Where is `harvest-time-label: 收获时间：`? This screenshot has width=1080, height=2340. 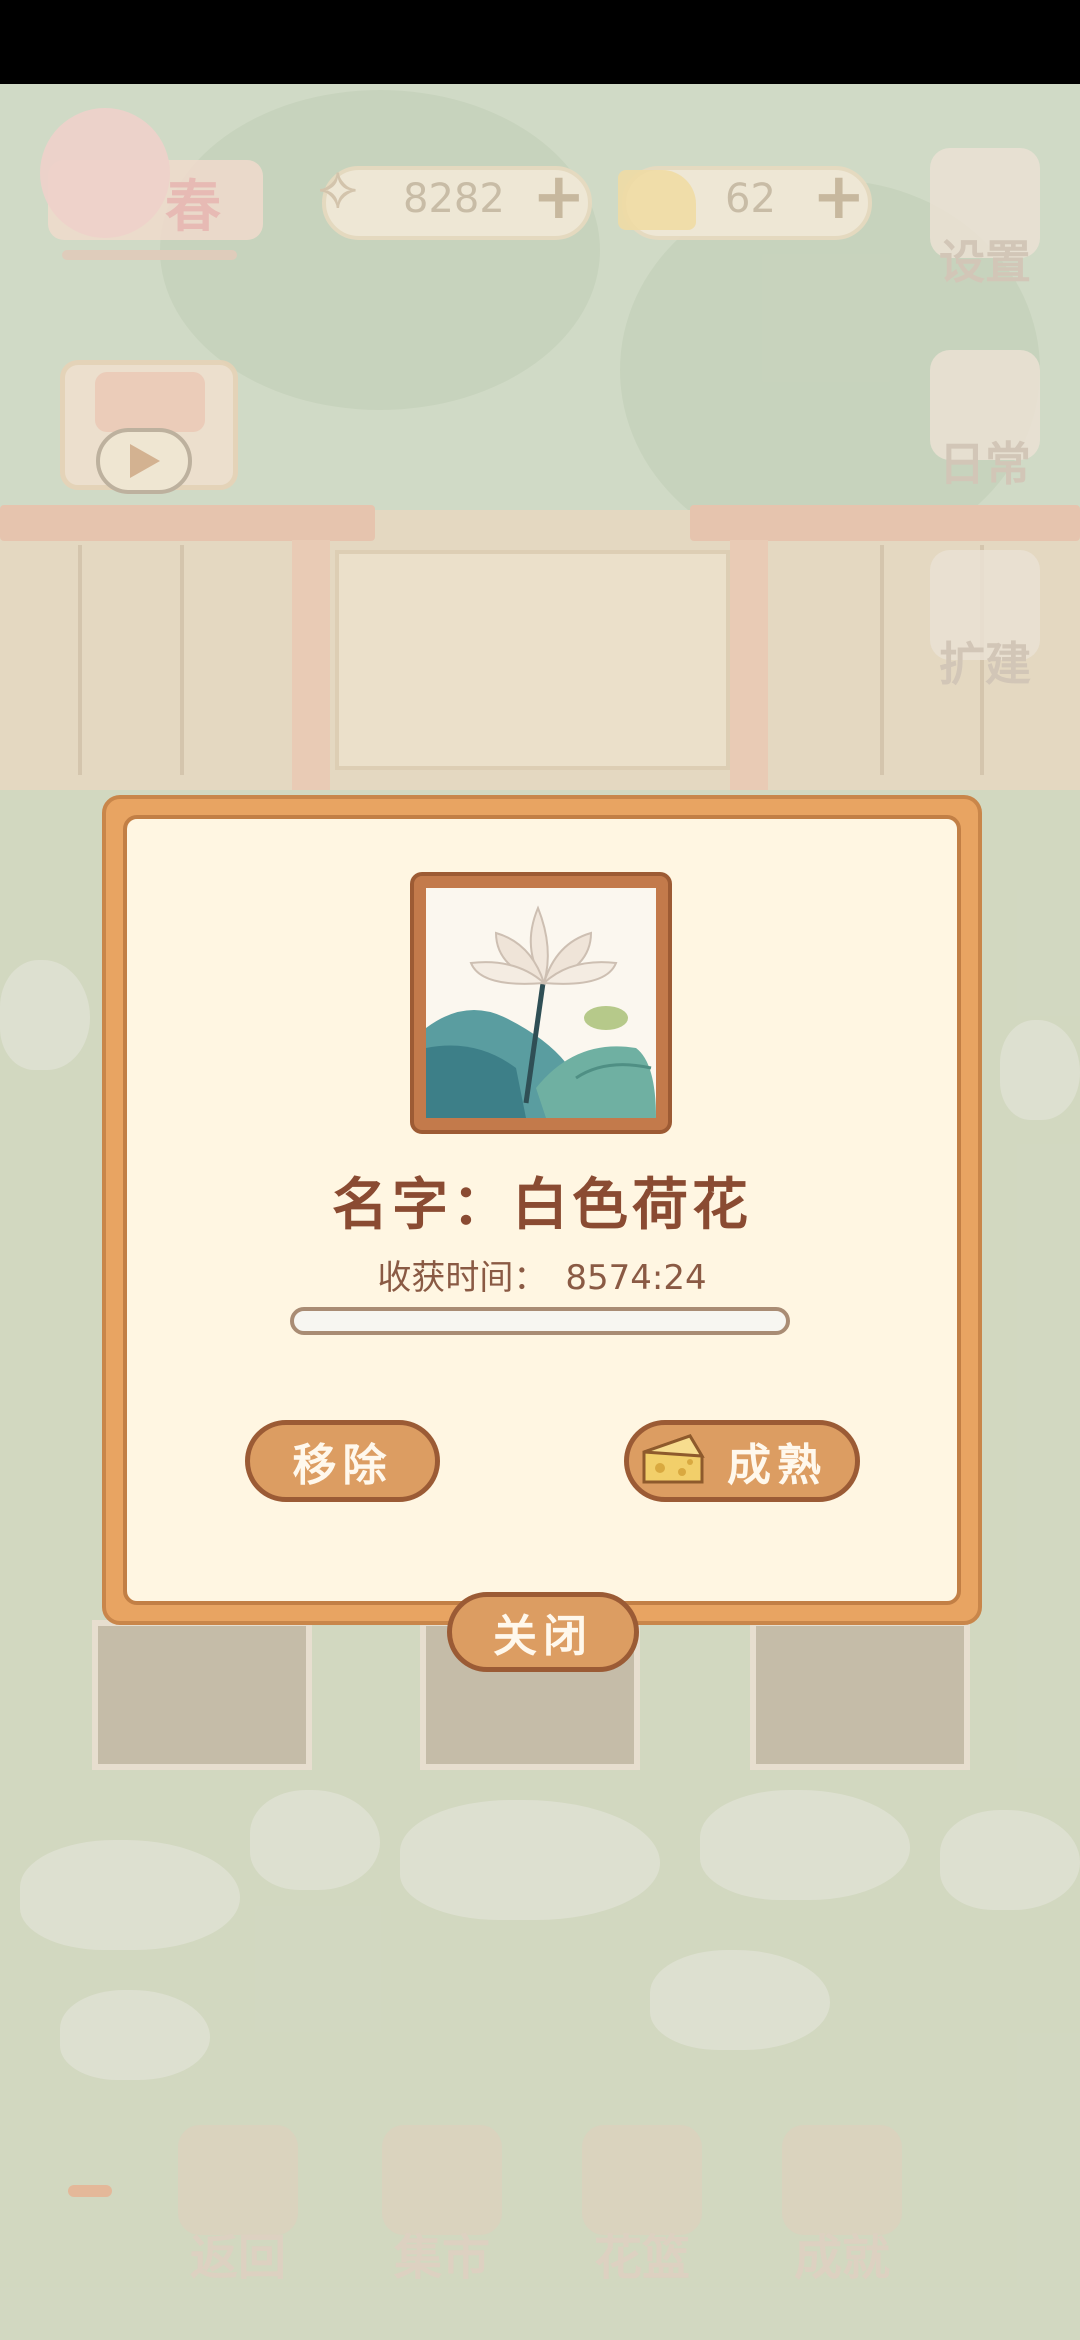
harvest-time-label: 收获时间： is located at coordinates (462, 1278).